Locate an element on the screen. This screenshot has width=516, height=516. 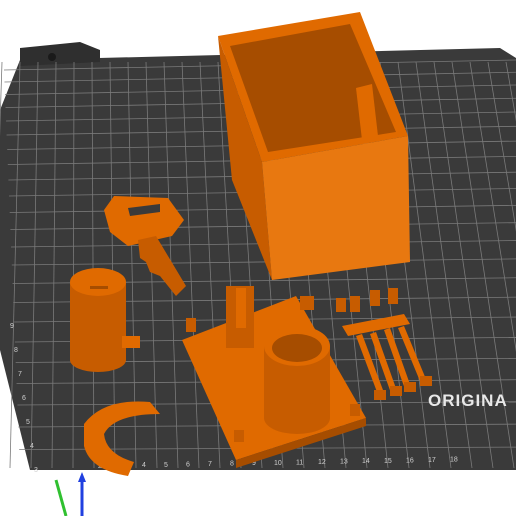
x-axis-indicator is located at coordinates (61, 497).